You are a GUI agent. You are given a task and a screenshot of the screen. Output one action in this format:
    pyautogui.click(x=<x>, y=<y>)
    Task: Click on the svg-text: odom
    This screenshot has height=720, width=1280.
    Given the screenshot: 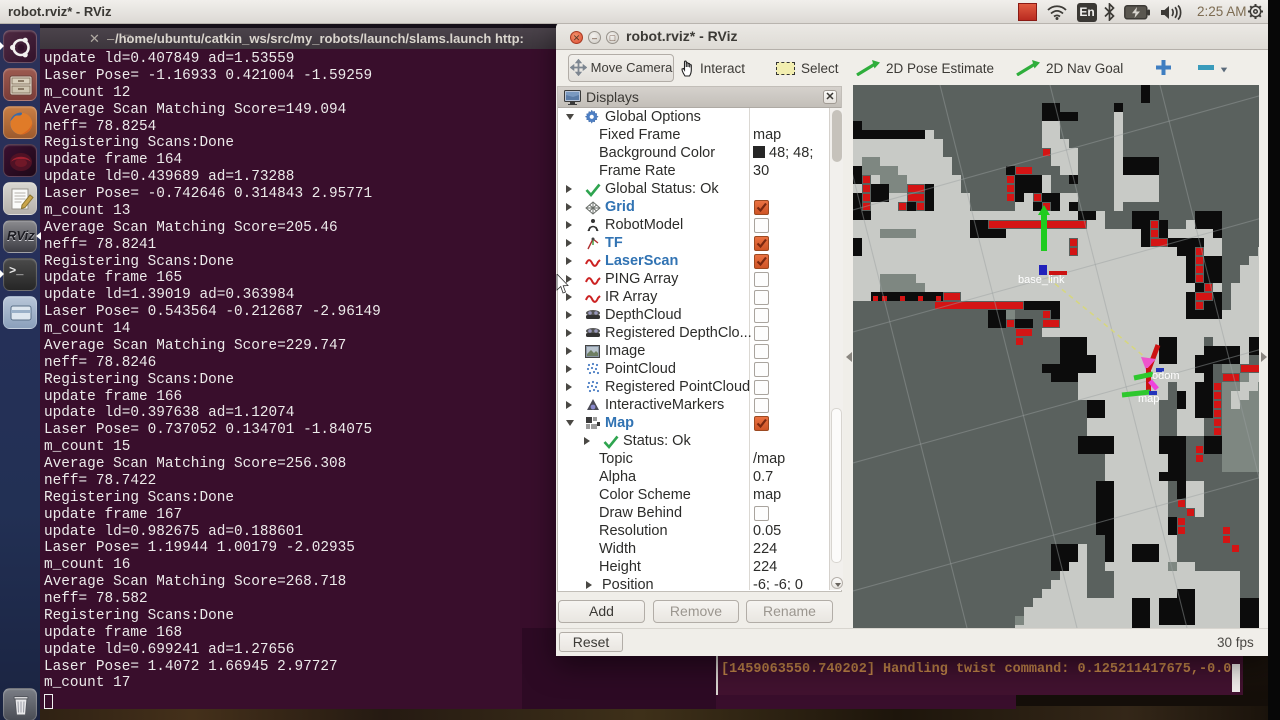 What is the action you would take?
    pyautogui.click(x=1166, y=376)
    